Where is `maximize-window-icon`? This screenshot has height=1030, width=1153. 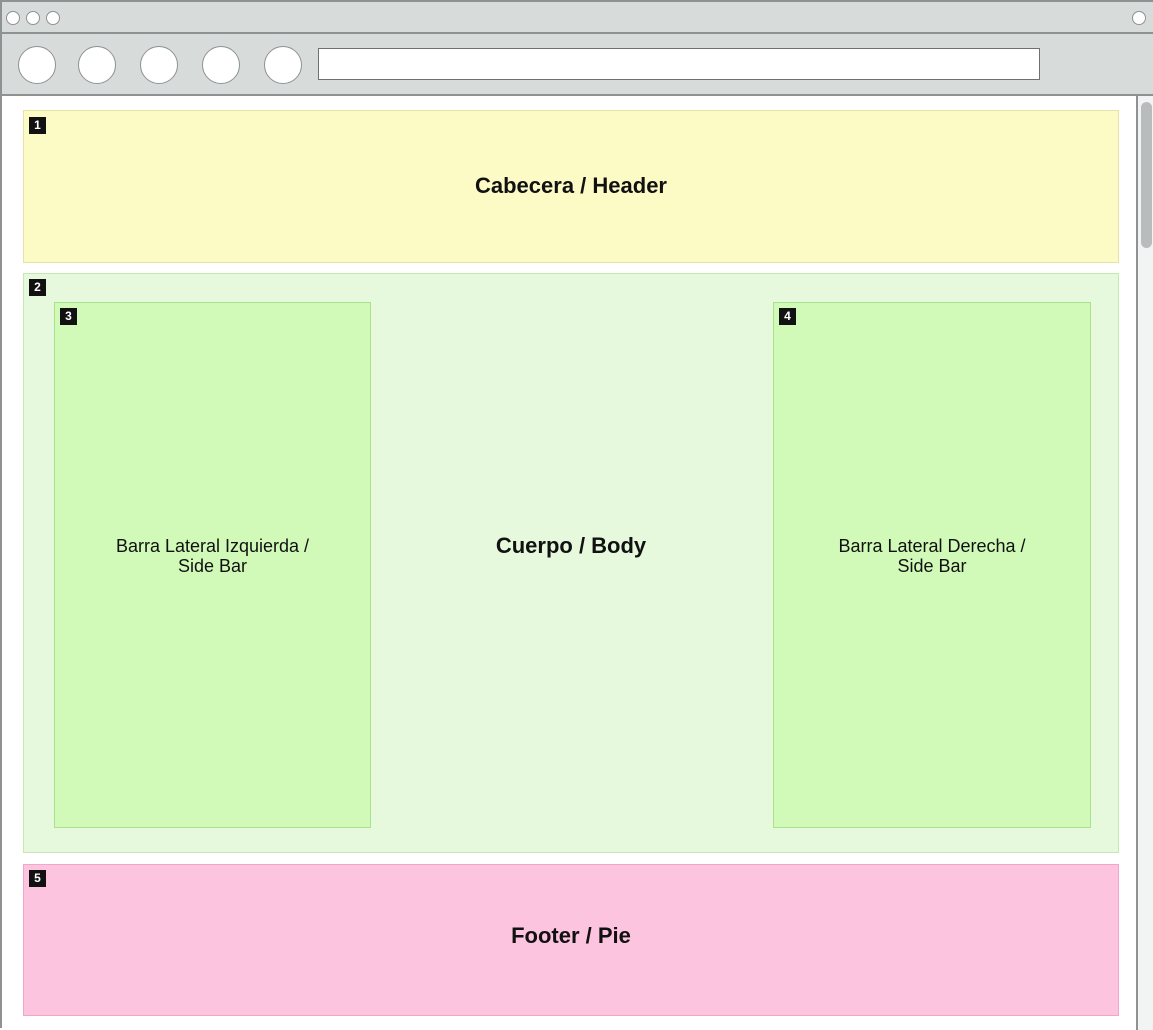 maximize-window-icon is located at coordinates (53, 18).